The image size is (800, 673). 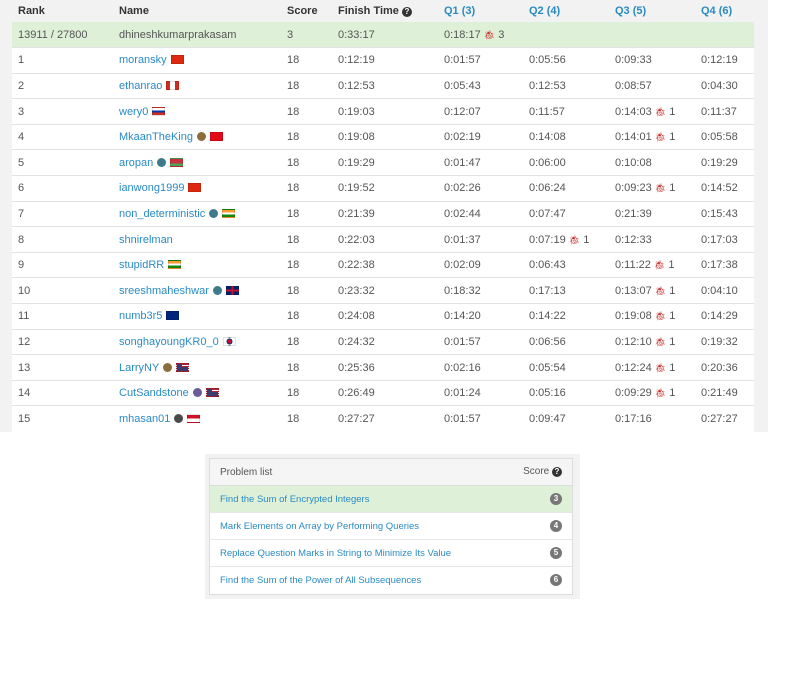 I want to click on q2-cell: 0:14:08, so click(x=566, y=136).